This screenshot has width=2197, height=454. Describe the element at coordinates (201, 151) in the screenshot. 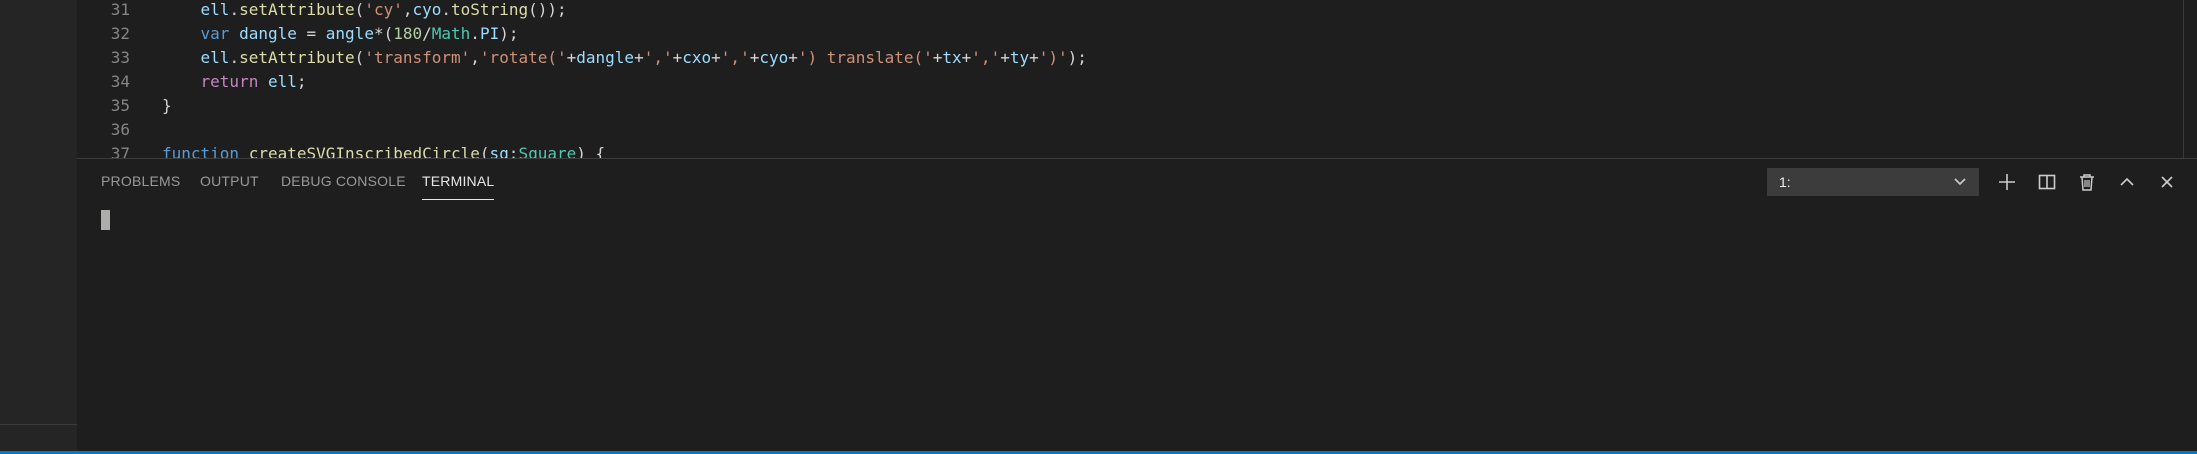

I see `code-token: function` at that location.